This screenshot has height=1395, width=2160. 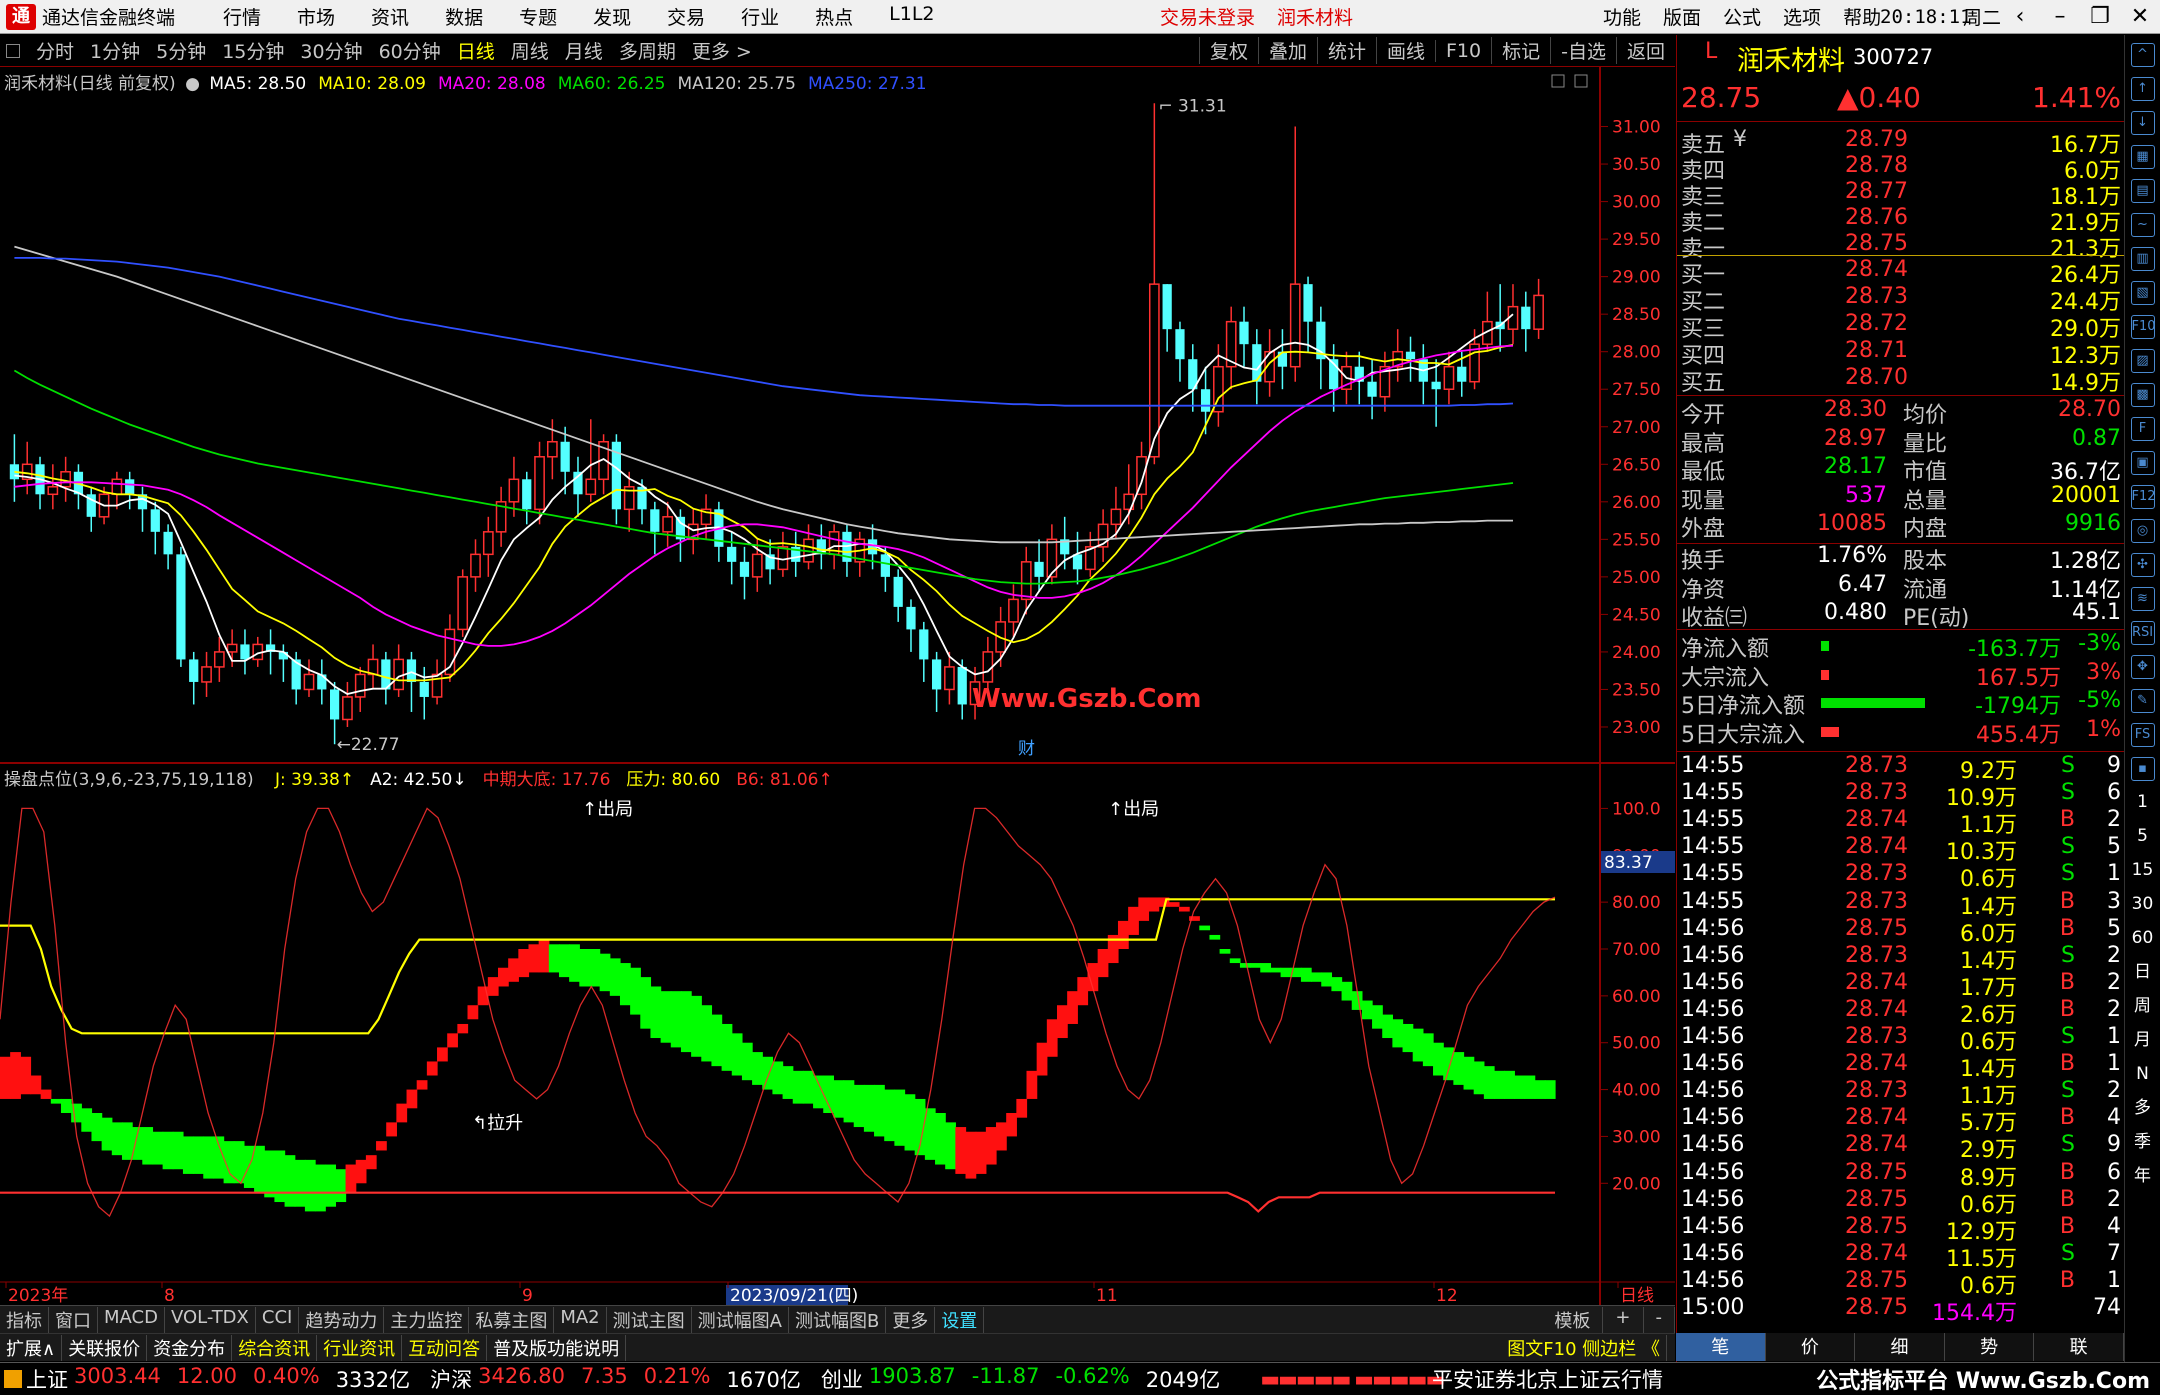 I want to click on right-menu-item-1: 版面, so click(x=1682, y=16).